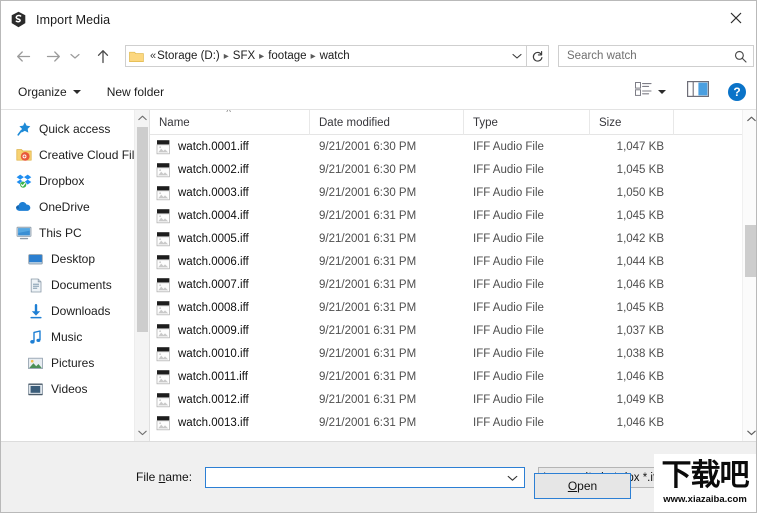 The width and height of the screenshot is (757, 513). I want to click on file-name-field, so click(365, 477).